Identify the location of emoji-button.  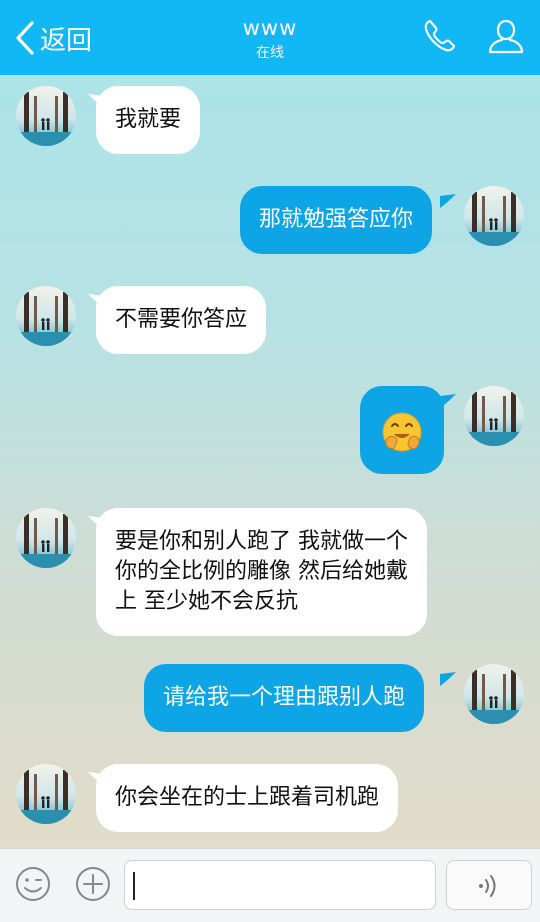
(33, 884).